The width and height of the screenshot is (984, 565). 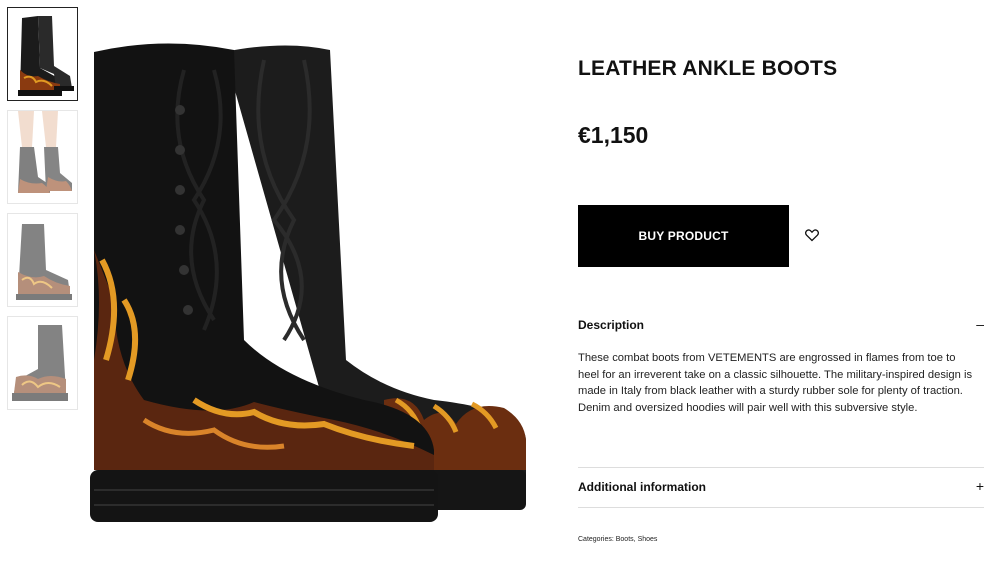 What do you see at coordinates (980, 324) in the screenshot?
I see `minus-icon: –` at bounding box center [980, 324].